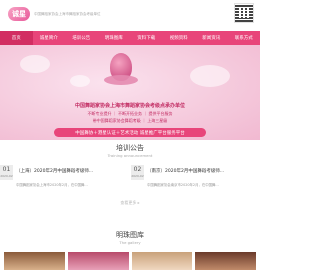  What do you see at coordinates (244, 38) in the screenshot?
I see `nav-item-contact: 联系方式` at bounding box center [244, 38].